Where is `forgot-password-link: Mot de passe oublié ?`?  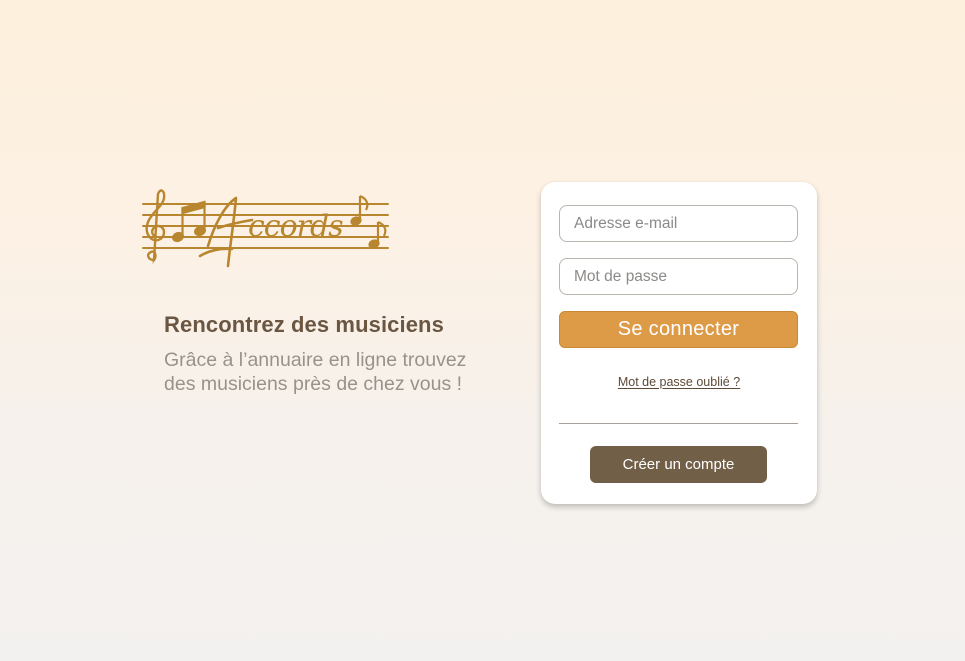
forgot-password-link: Mot de passe oublié ? is located at coordinates (679, 382).